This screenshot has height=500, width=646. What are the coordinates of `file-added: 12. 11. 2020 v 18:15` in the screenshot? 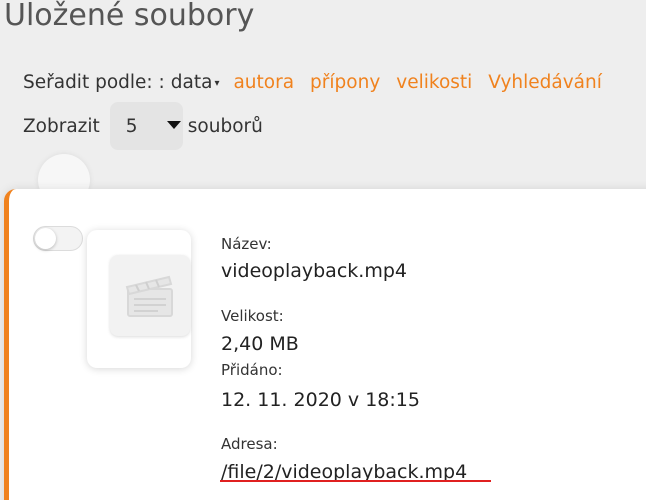 It's located at (320, 400).